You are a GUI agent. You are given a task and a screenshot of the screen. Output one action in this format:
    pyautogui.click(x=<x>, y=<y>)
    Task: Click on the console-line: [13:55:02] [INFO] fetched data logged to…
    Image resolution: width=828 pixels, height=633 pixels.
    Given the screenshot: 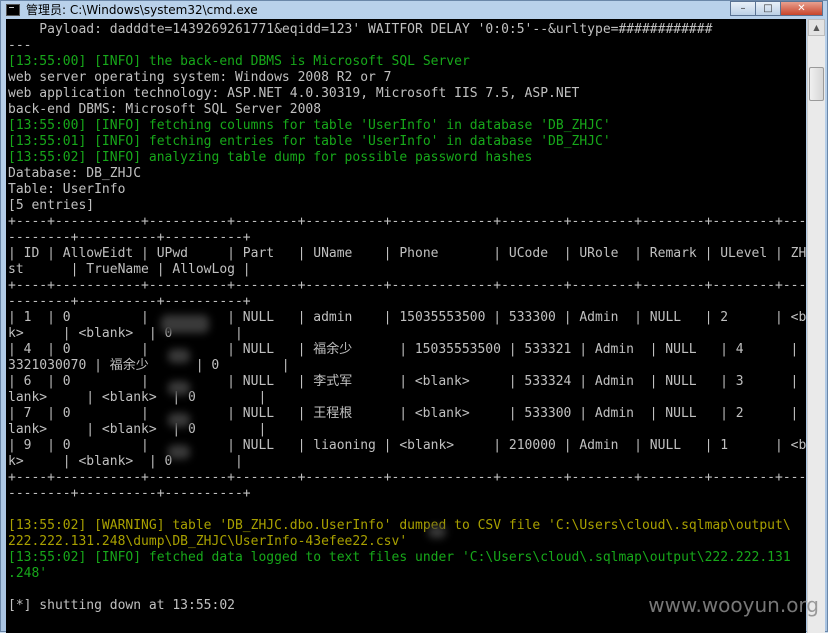 What is the action you would take?
    pyautogui.click(x=399, y=557)
    